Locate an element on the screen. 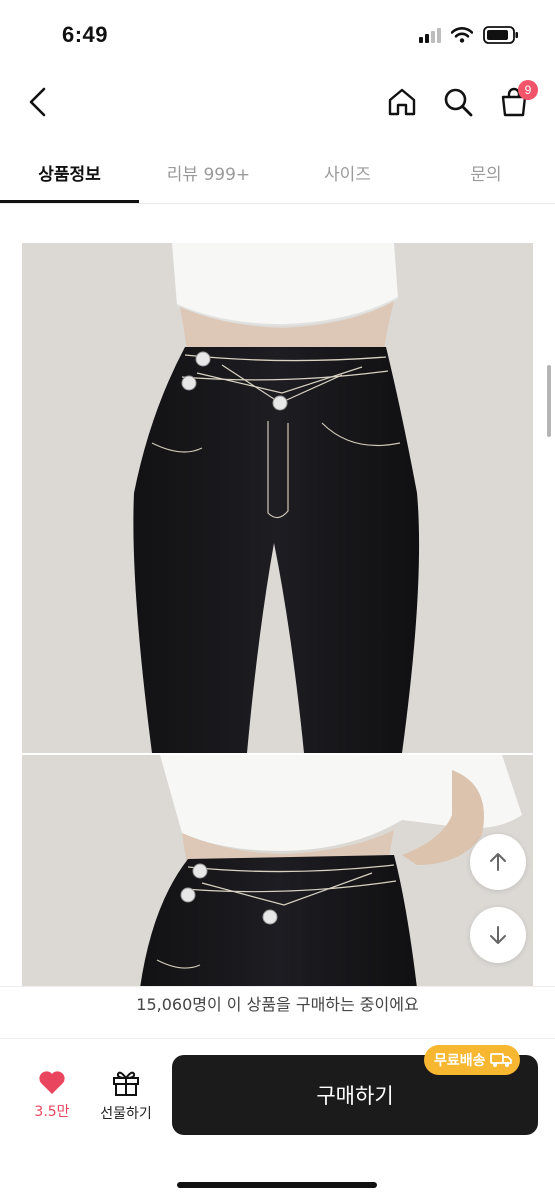 The image size is (555, 1200). tab-reviews: 리뷰 999+ is located at coordinates (208, 172).